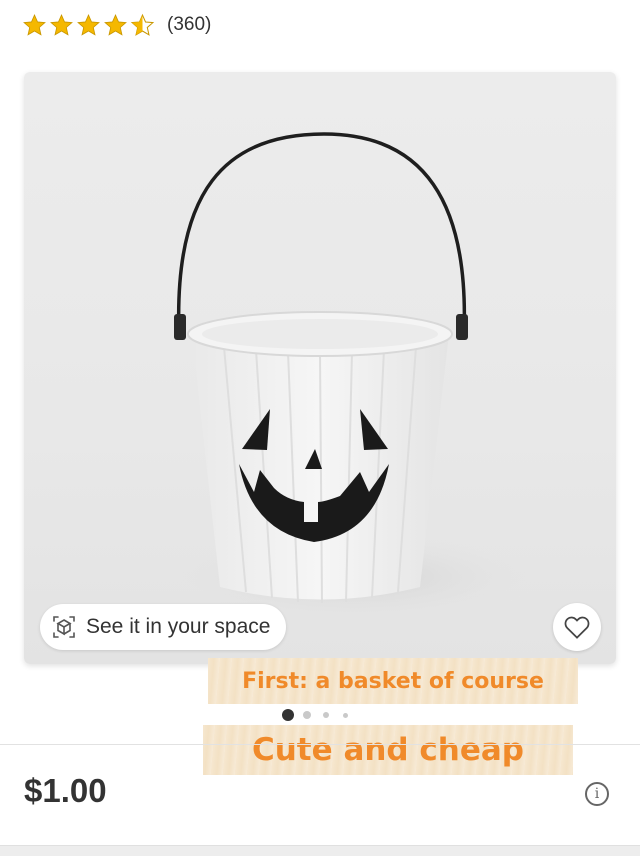 This screenshot has height=856, width=640. Describe the element at coordinates (320, 744) in the screenshot. I see `divider` at that location.